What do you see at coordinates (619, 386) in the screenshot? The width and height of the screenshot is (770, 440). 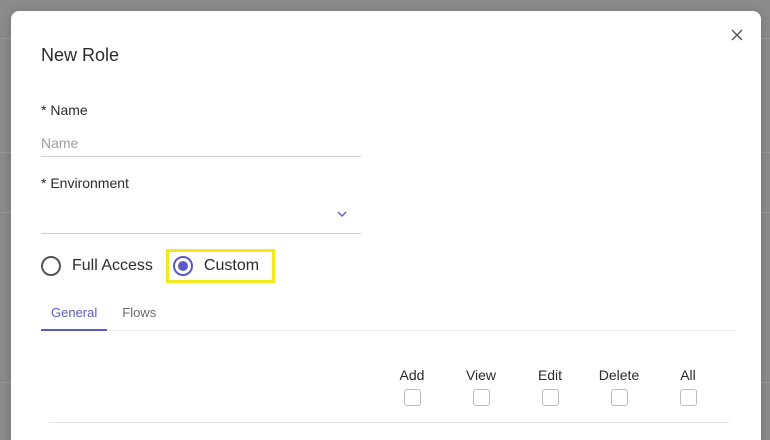 I see `perm-col-delete: Delete` at bounding box center [619, 386].